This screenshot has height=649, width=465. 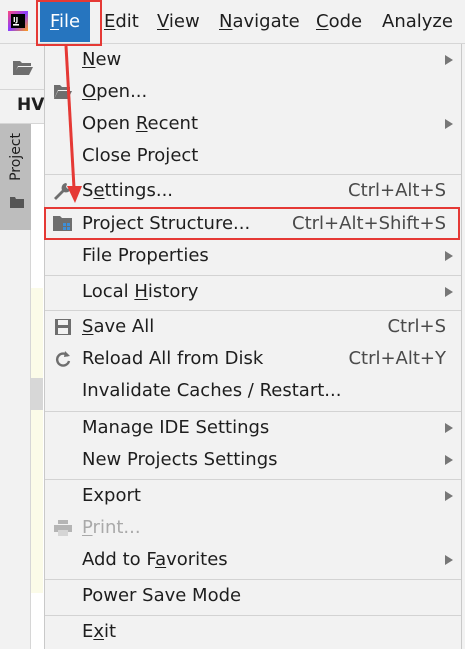 I want to click on menu-item-label: Reload All from Disk, so click(x=173, y=358).